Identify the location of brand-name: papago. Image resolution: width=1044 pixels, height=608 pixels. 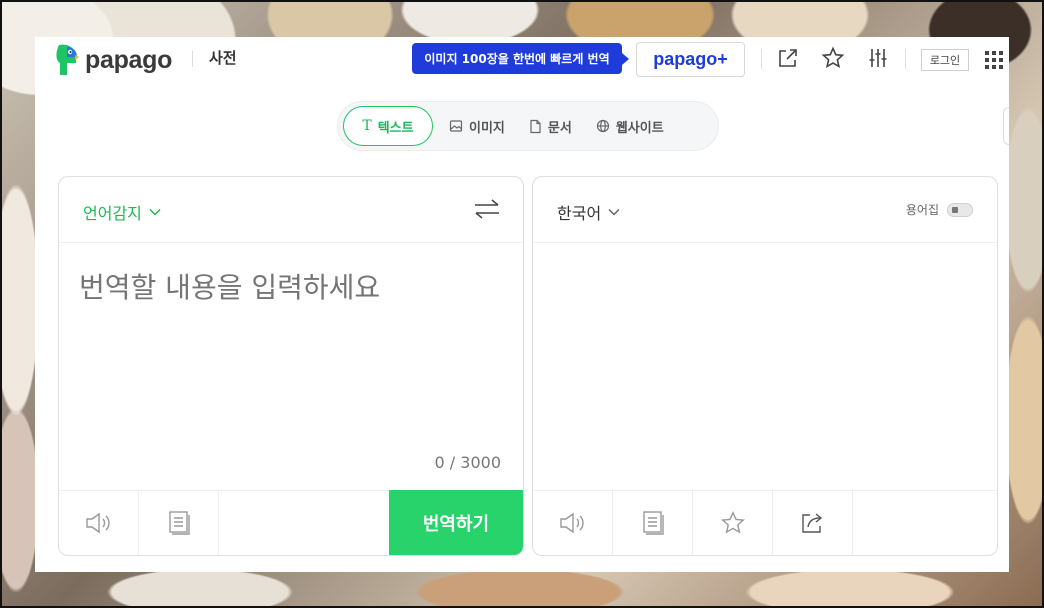
(129, 59).